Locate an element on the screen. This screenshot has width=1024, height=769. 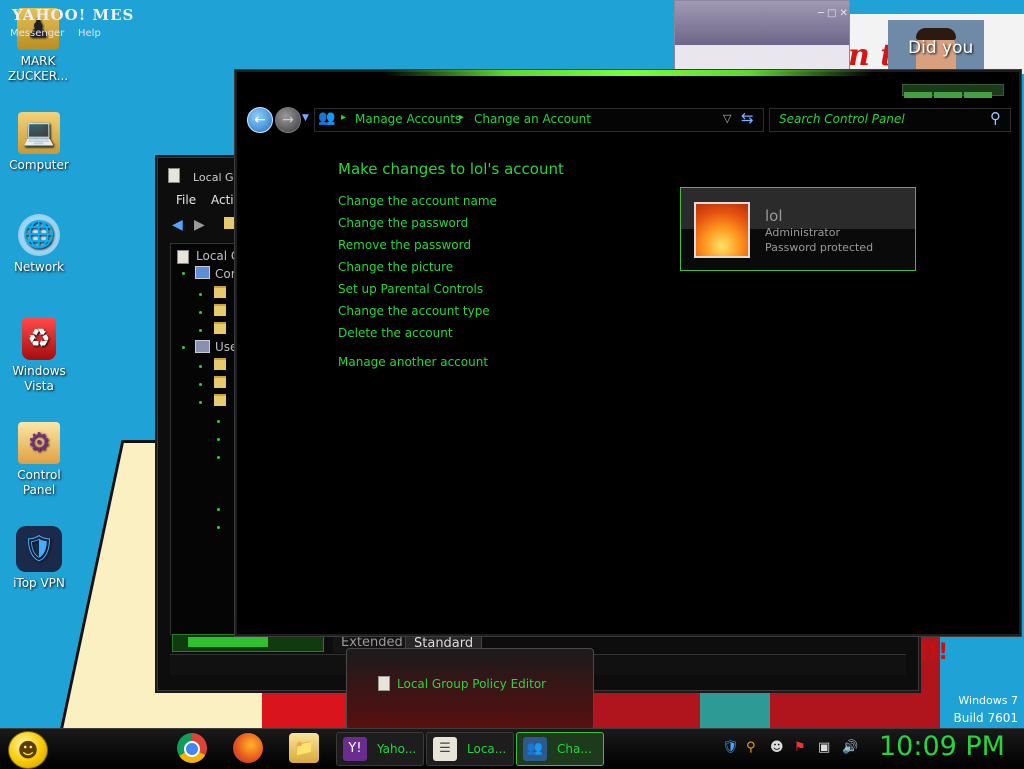
taskbar-clock: 10:09 PM is located at coordinates (942, 746).